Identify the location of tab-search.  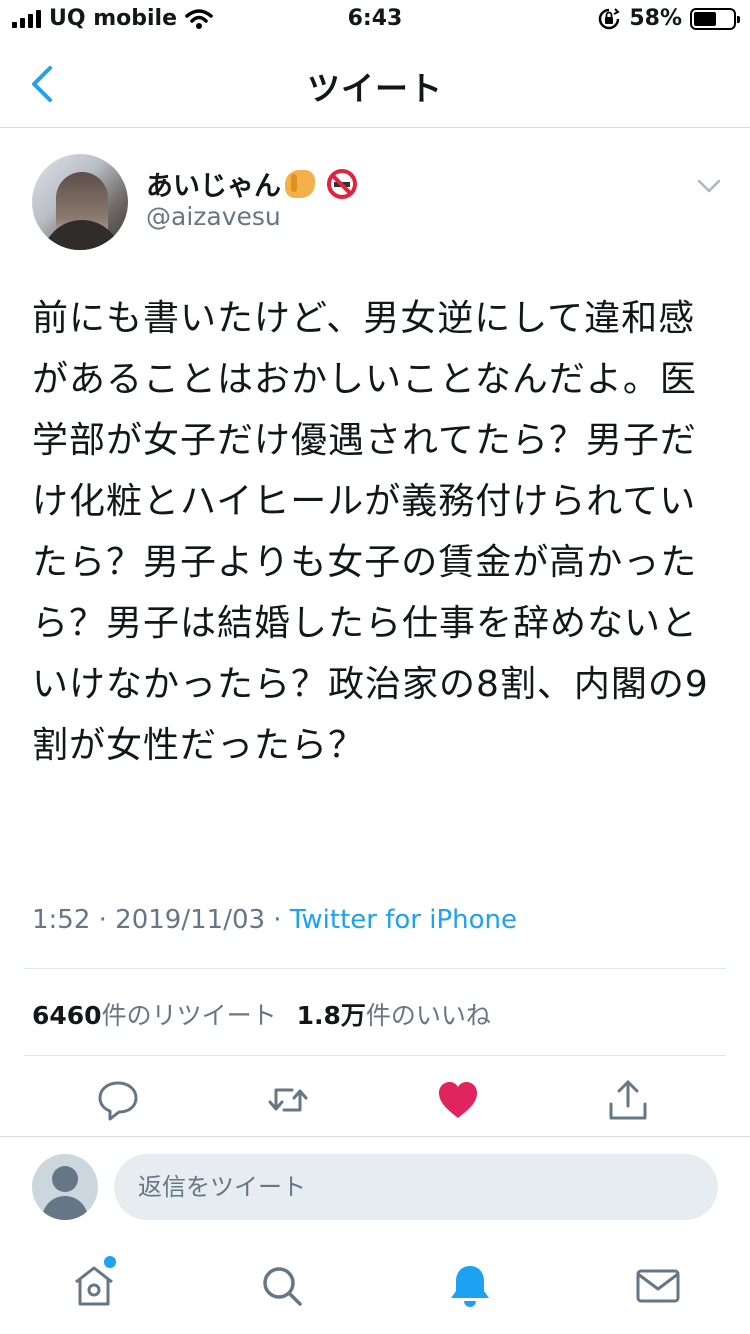
(282, 1286).